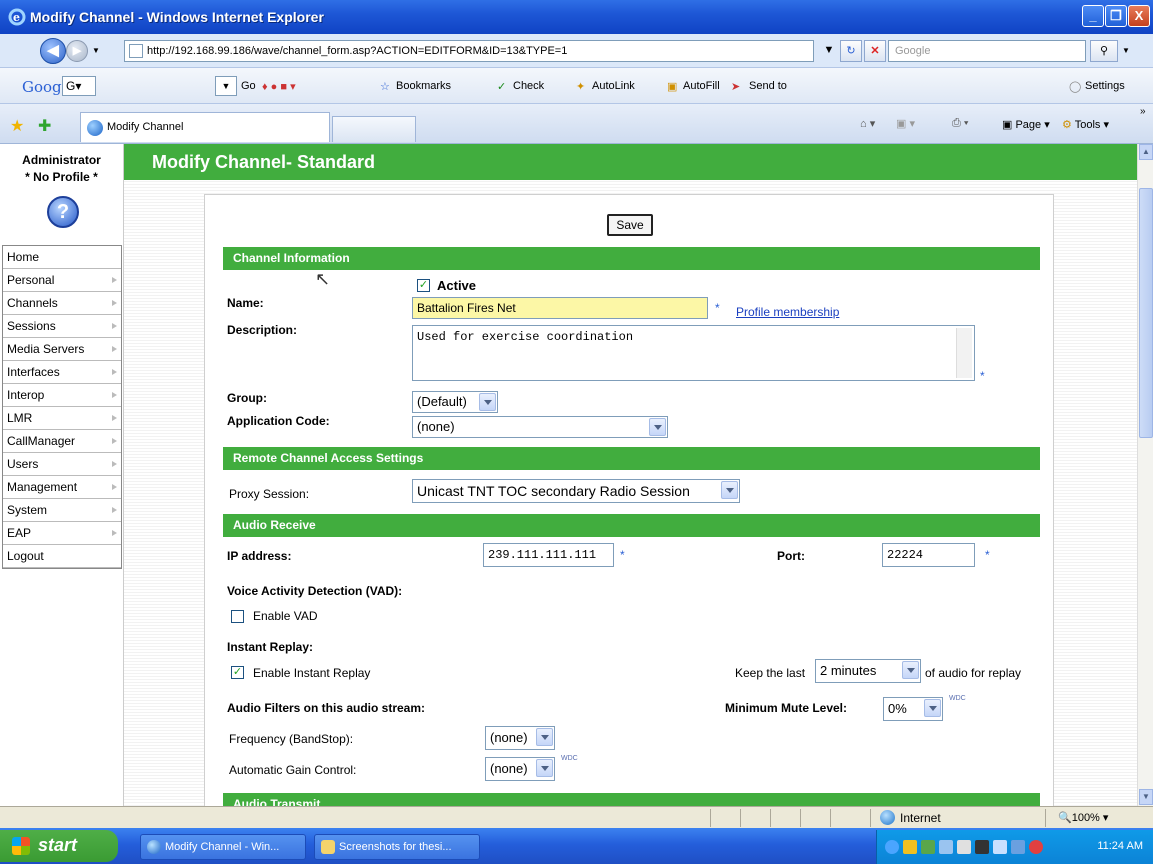 This screenshot has height=864, width=1153. What do you see at coordinates (540, 427) in the screenshot?
I see `application-code-select: (none)` at bounding box center [540, 427].